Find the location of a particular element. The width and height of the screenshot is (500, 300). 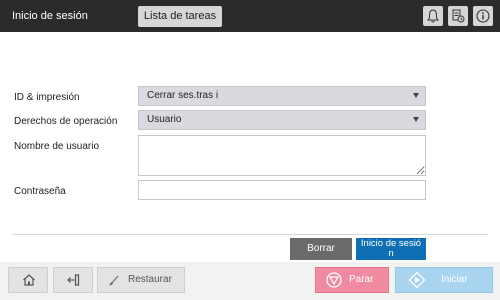

stop-label: Parar is located at coordinates (361, 279).